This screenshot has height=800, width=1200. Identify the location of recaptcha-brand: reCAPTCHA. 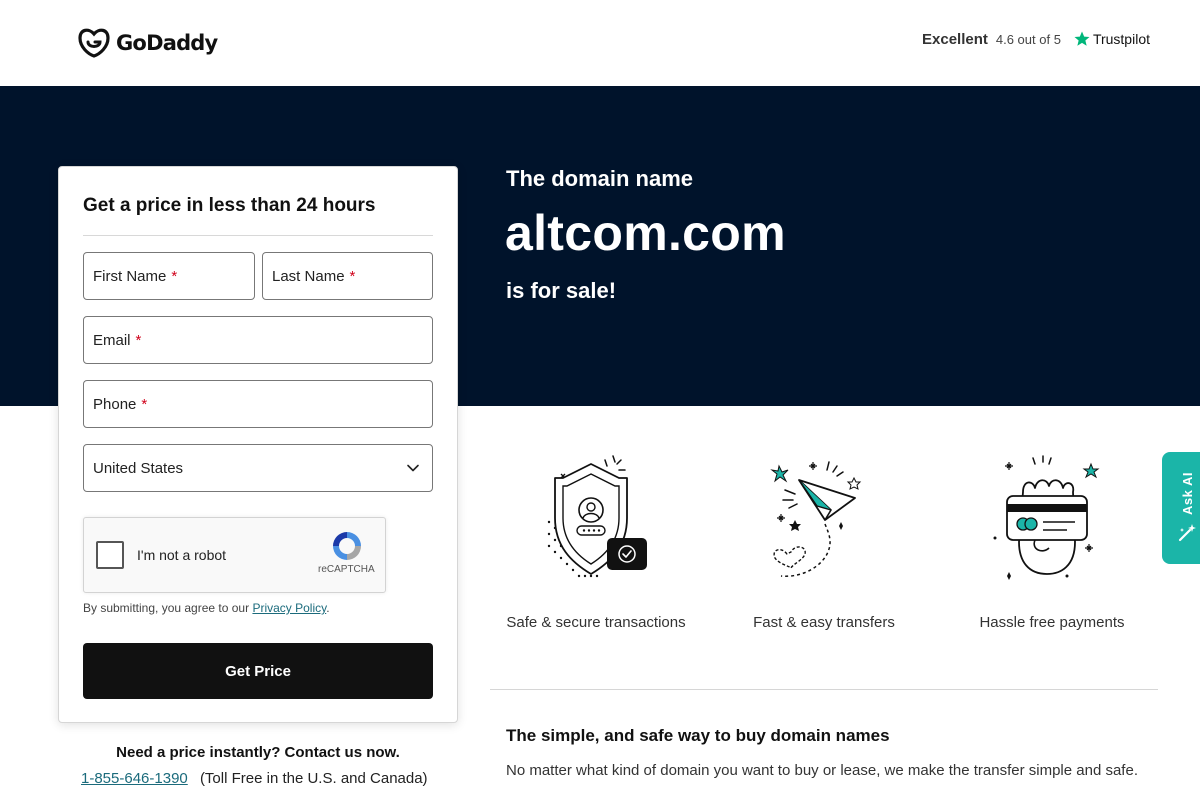
(346, 569).